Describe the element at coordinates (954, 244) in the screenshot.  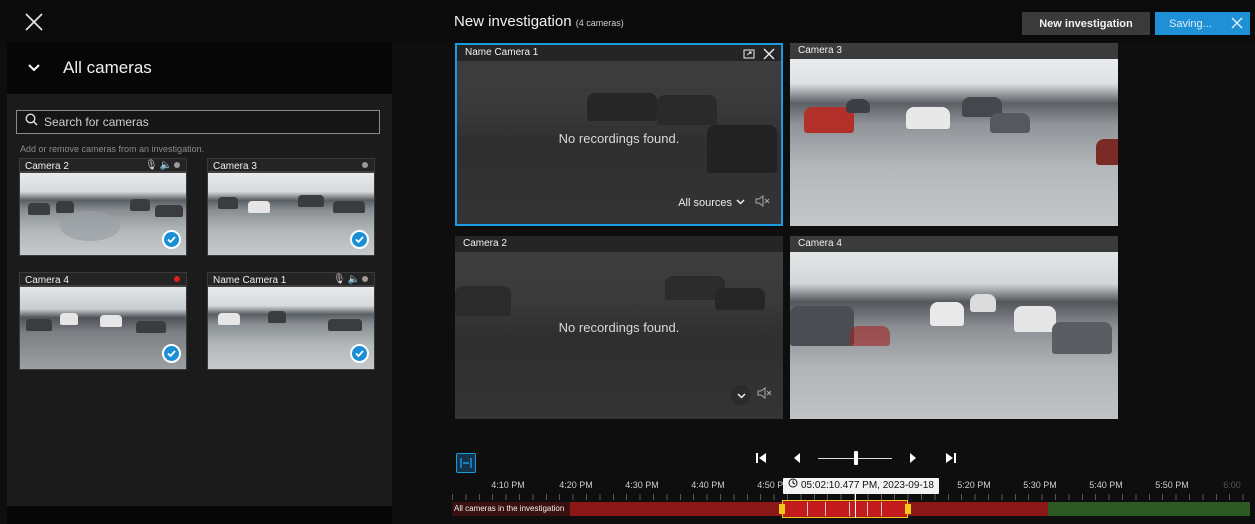
I see `tile-camera-name: Camera 4` at that location.